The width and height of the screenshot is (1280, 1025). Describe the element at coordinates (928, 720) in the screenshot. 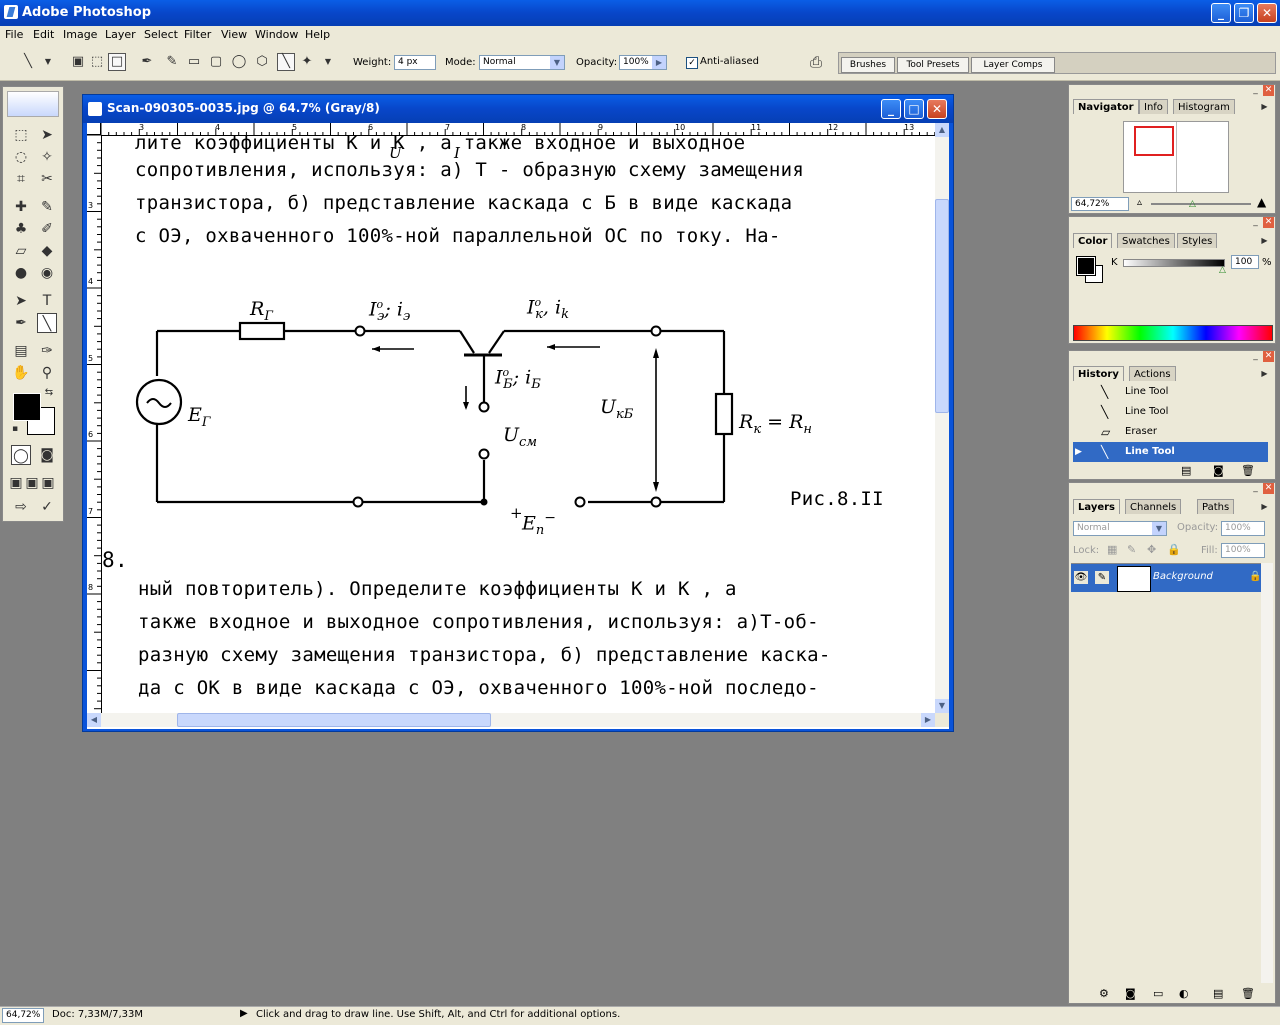

I see `scroll-right-icon: ▶` at that location.